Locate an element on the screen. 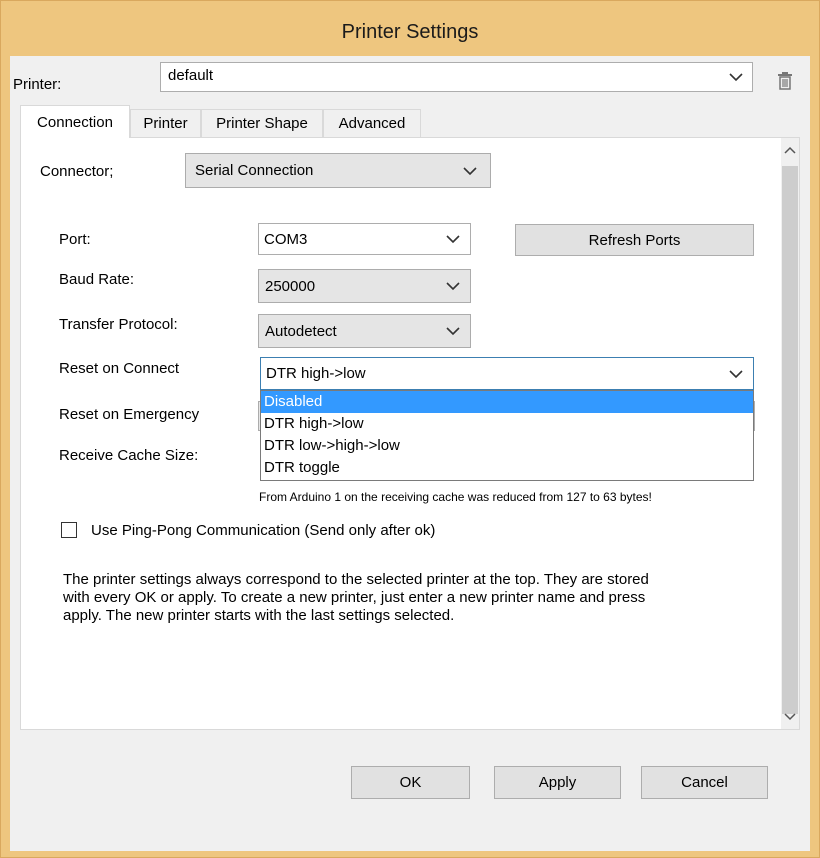 The width and height of the screenshot is (820, 858). dropdown-option: DTR high->low is located at coordinates (507, 424).